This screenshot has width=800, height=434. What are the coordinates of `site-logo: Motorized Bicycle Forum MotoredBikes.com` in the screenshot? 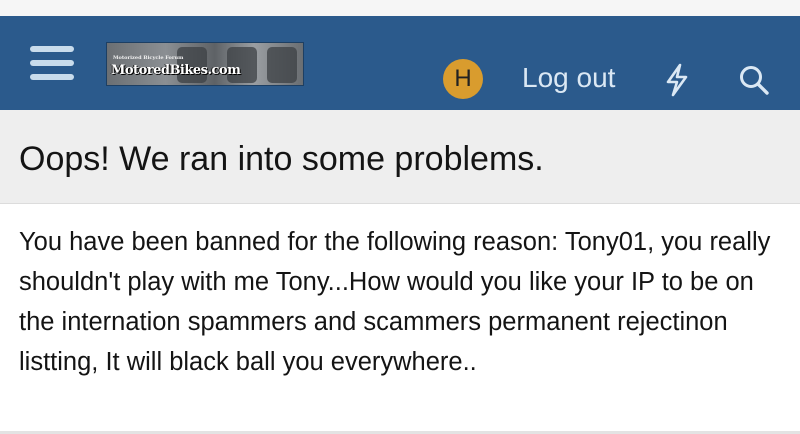 It's located at (205, 64).